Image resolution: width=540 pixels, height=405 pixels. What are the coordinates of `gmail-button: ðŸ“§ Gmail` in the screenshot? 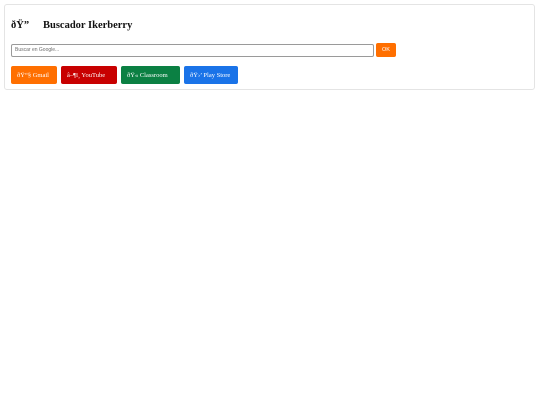 It's located at (34, 75).